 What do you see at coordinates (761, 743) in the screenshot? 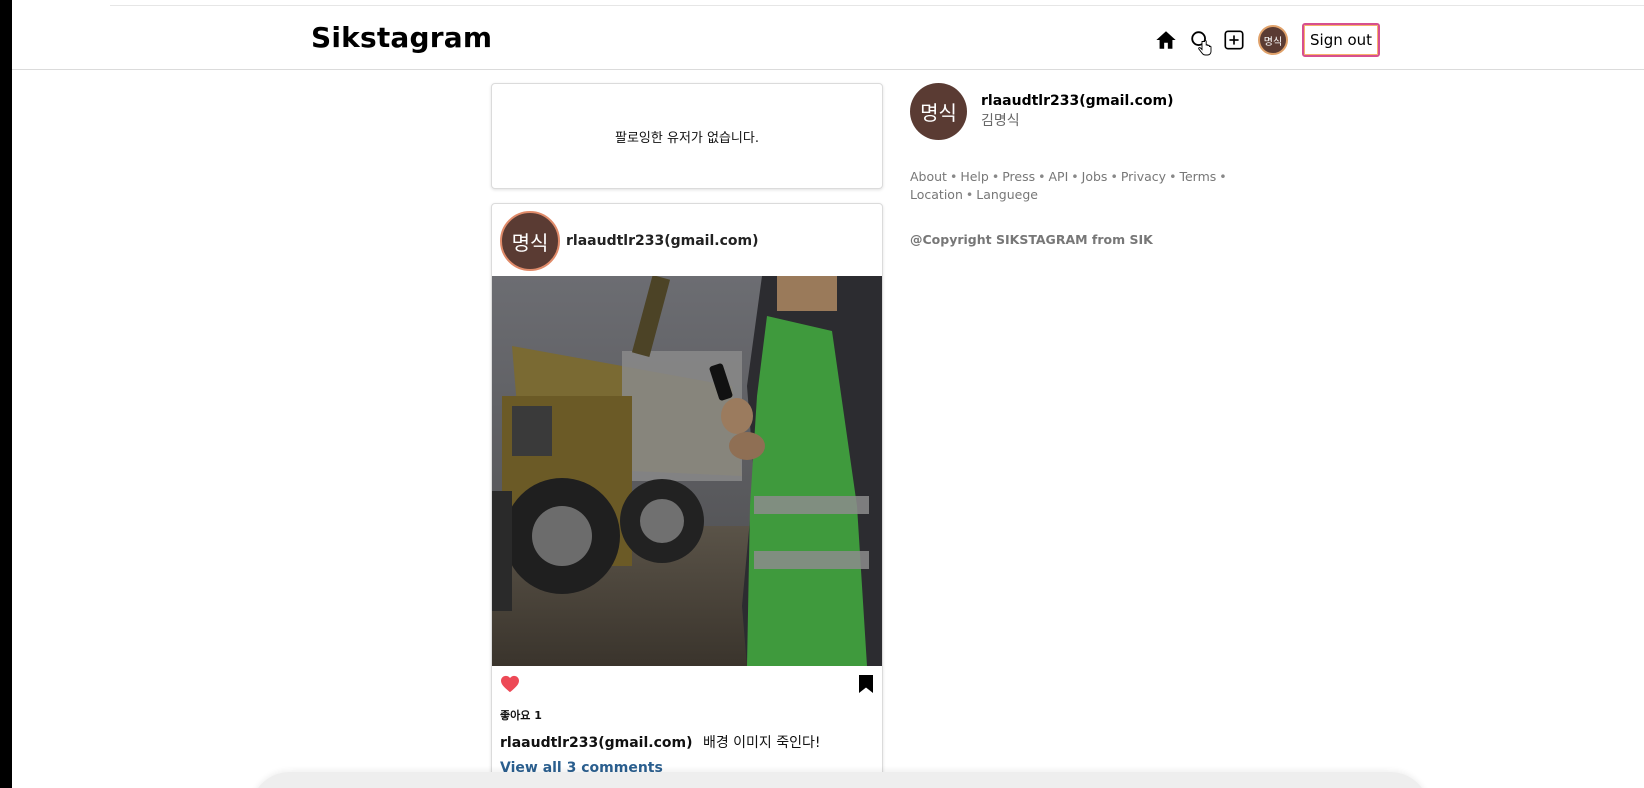
I see `caption-text: 배경 이미지 죽인다!` at bounding box center [761, 743].